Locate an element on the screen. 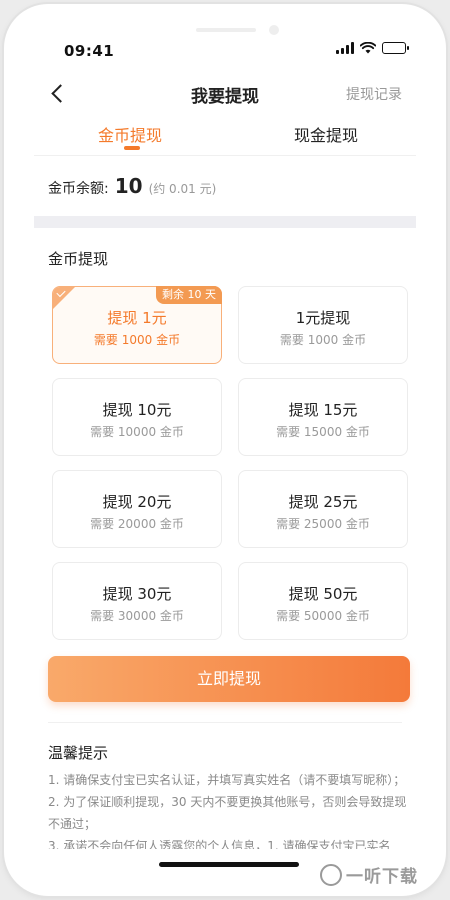  withdraw-option-8: 提现 50元 需要 50000 金币 is located at coordinates (323, 601).